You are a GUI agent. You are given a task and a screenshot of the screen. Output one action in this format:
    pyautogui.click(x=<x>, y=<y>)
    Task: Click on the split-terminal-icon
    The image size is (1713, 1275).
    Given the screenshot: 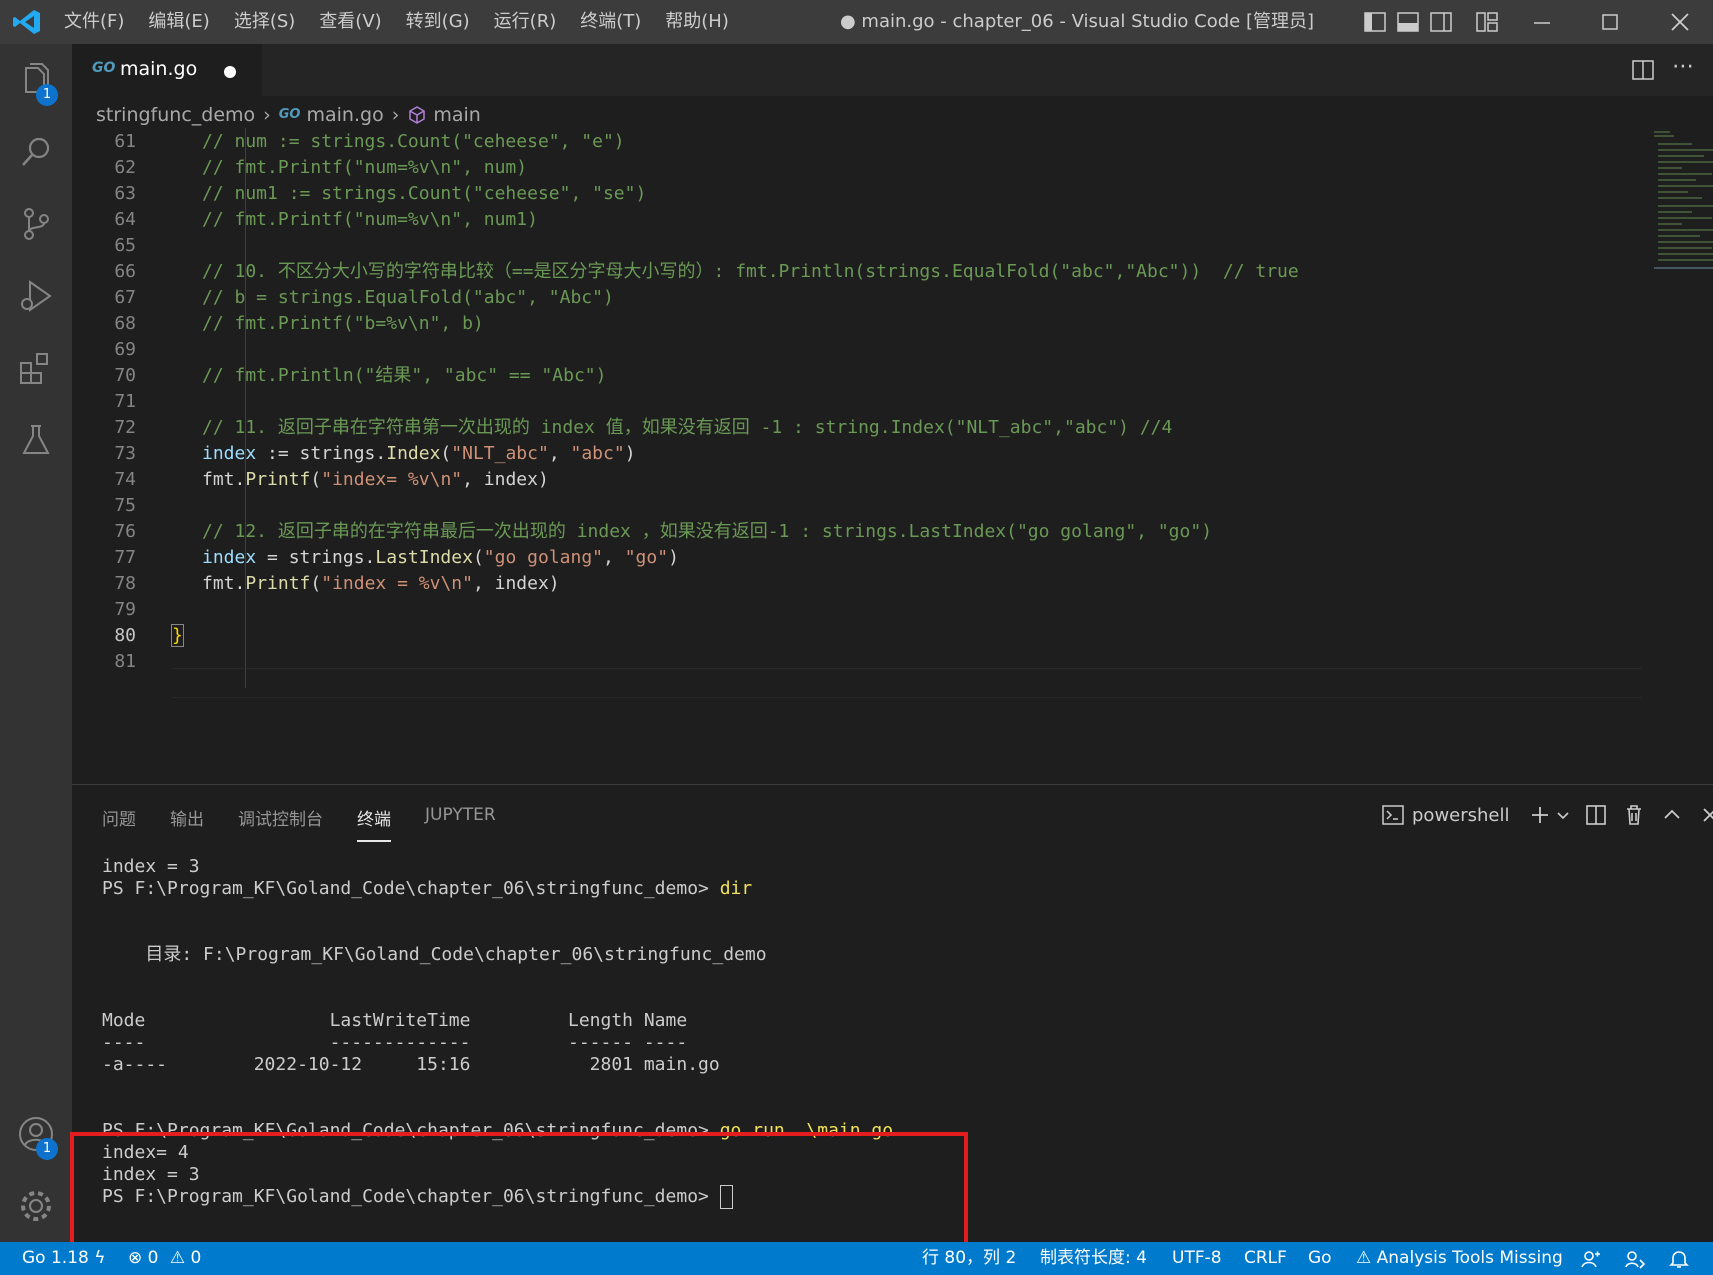 What is the action you would take?
    pyautogui.click(x=1596, y=815)
    